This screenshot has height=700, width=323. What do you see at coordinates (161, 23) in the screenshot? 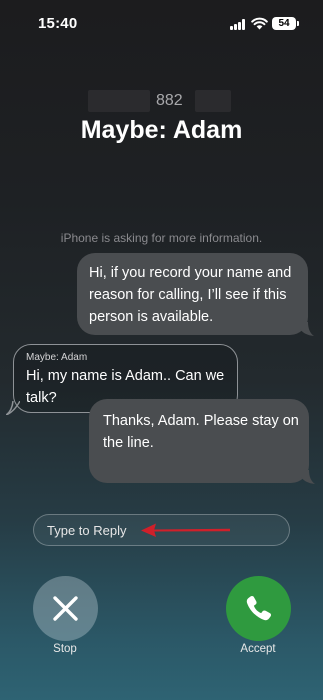
I see `status-bar: 15:40 54` at bounding box center [161, 23].